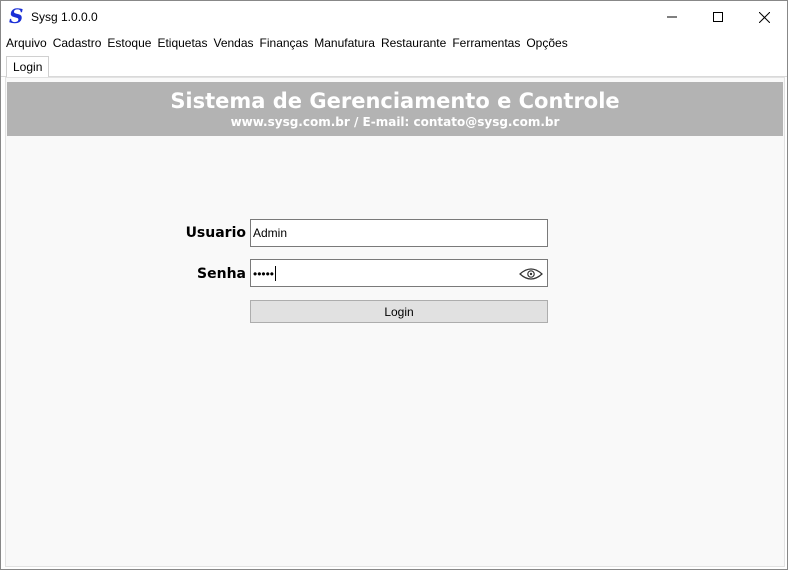 This screenshot has height=570, width=788. I want to click on maximize-icon, so click(718, 17).